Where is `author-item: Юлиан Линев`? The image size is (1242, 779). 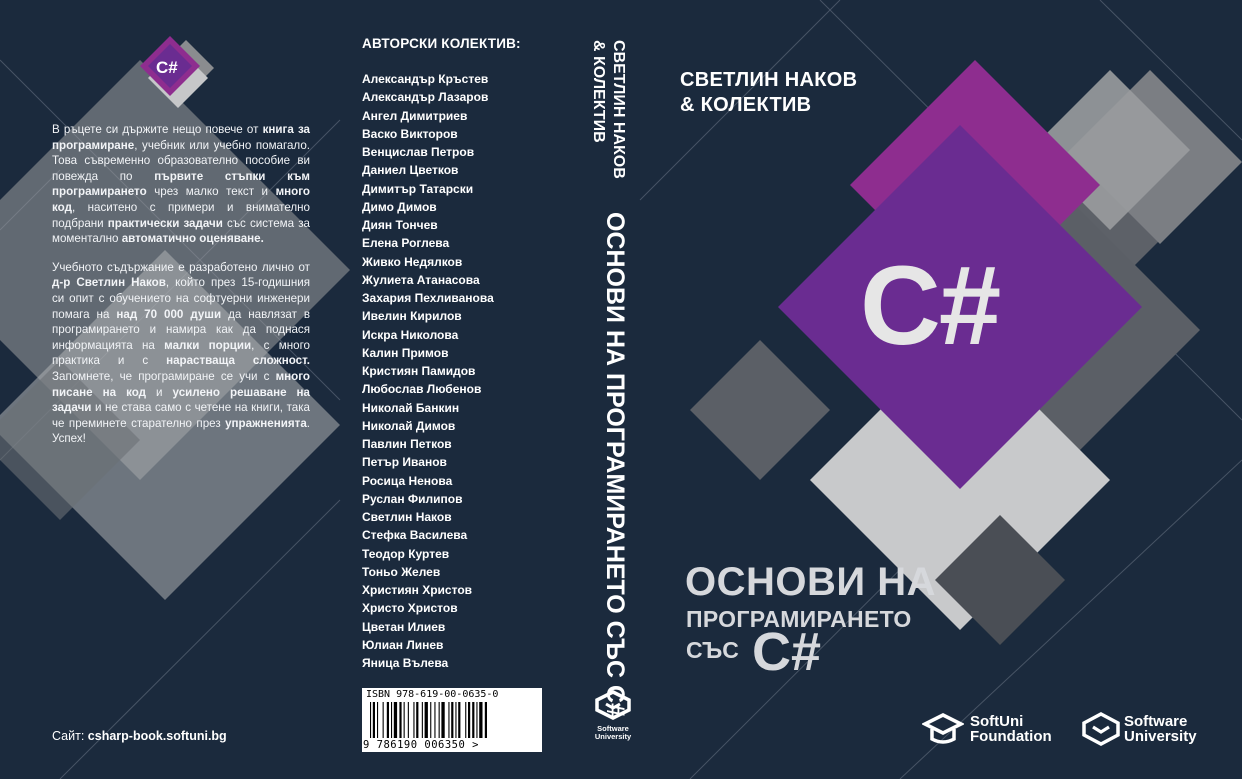 author-item: Юлиан Линев is located at coordinates (403, 644).